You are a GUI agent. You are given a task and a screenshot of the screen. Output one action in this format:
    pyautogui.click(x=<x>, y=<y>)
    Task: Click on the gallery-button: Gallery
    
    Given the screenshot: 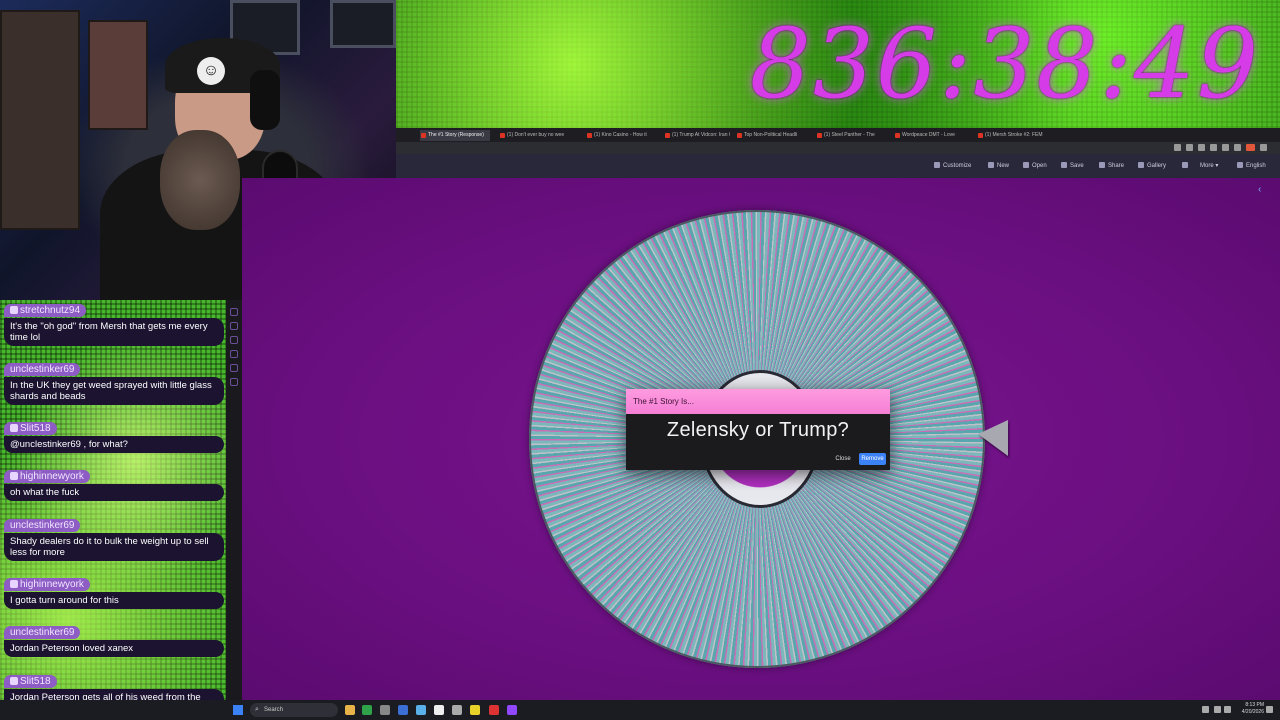 What is the action you would take?
    pyautogui.click(x=1152, y=166)
    